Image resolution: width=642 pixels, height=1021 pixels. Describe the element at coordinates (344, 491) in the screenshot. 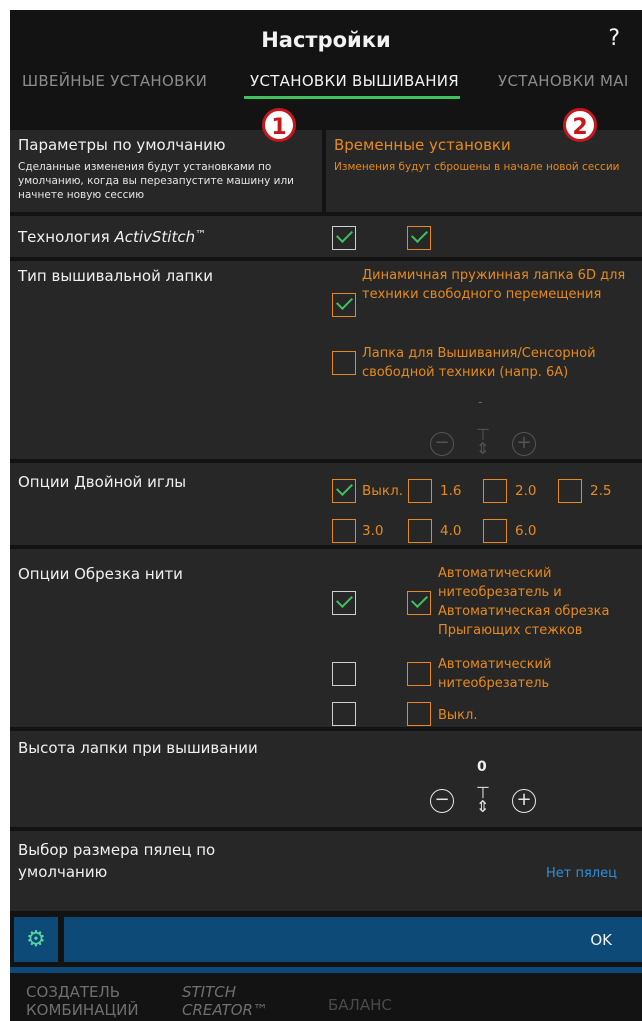

I see `twin-needle-off-checkbox` at that location.